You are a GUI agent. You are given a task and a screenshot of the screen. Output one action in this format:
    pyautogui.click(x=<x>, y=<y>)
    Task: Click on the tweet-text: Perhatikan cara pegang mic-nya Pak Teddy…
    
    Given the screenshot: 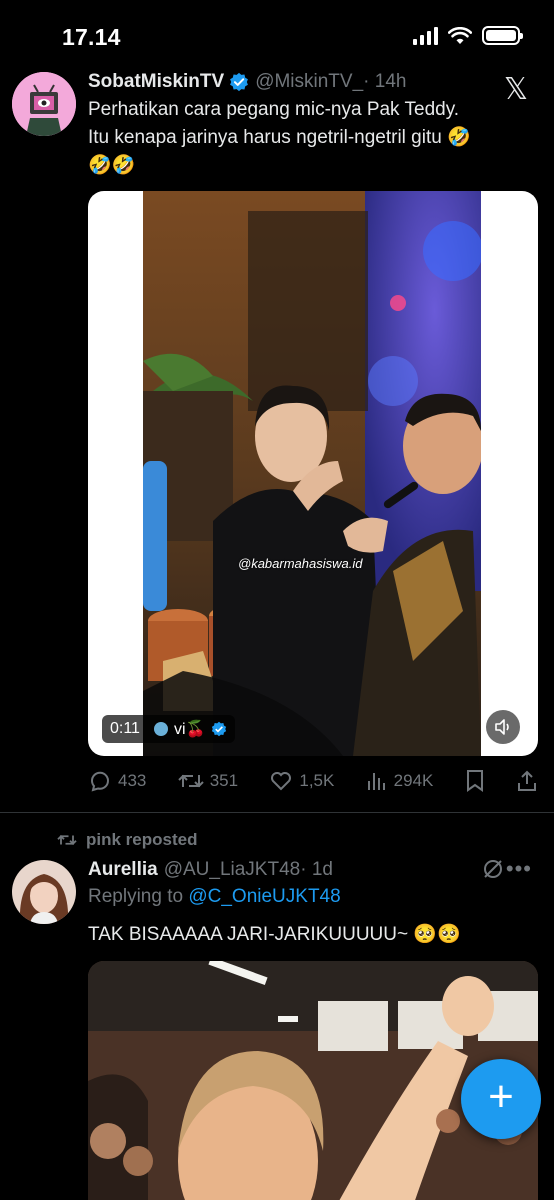 What is the action you would take?
    pyautogui.click(x=308, y=138)
    